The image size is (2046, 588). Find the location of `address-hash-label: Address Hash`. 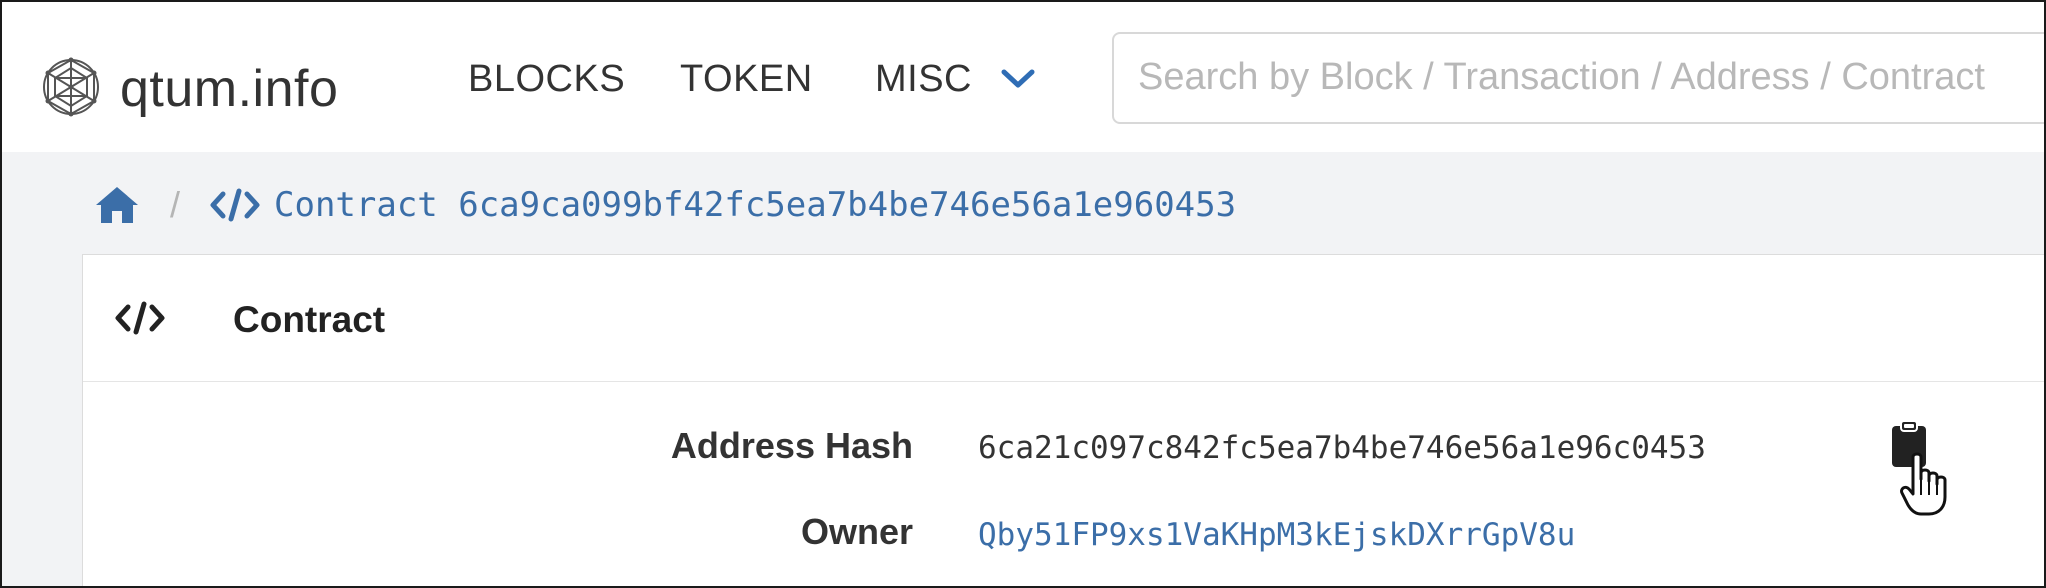

address-hash-label: Address Hash is located at coordinates (791, 445).